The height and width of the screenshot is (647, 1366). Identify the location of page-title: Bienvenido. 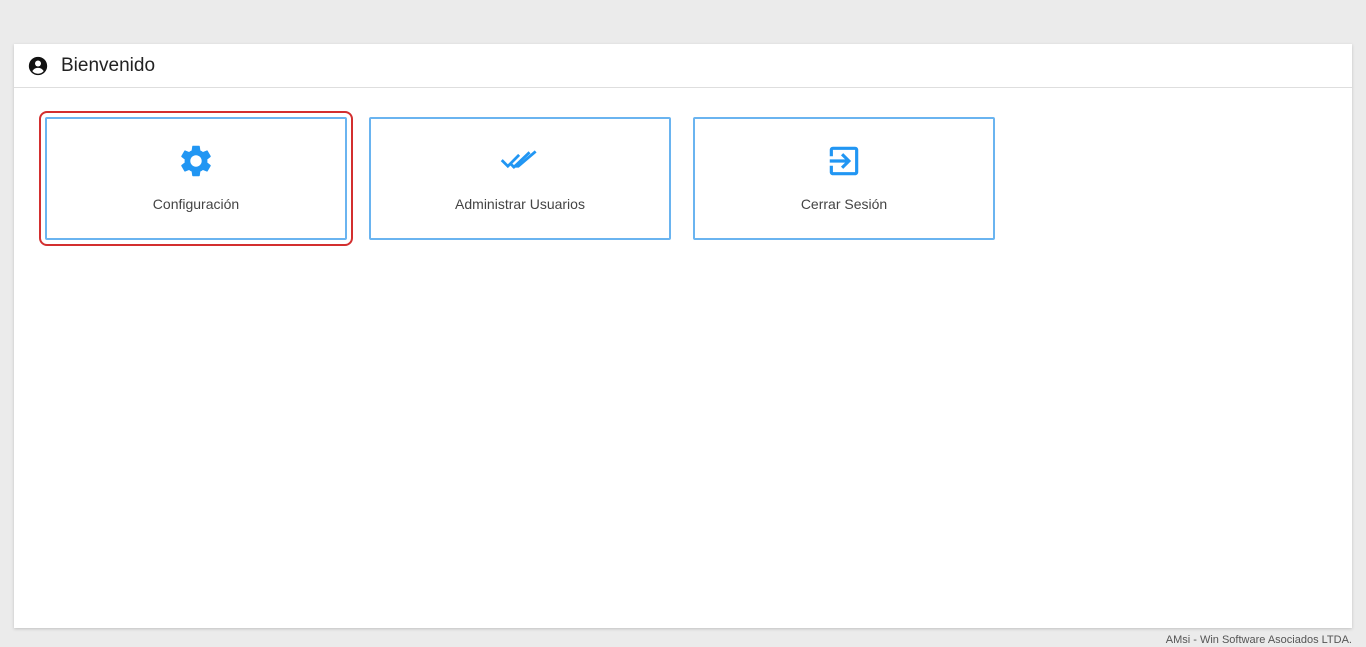
(108, 65).